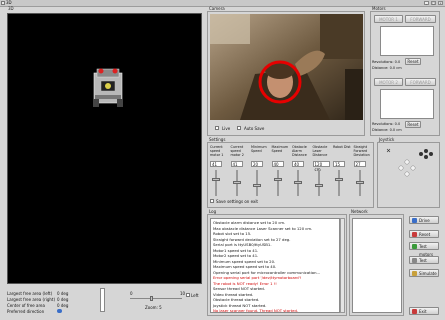  I want to click on minimize-button: _, so click(426, 3).